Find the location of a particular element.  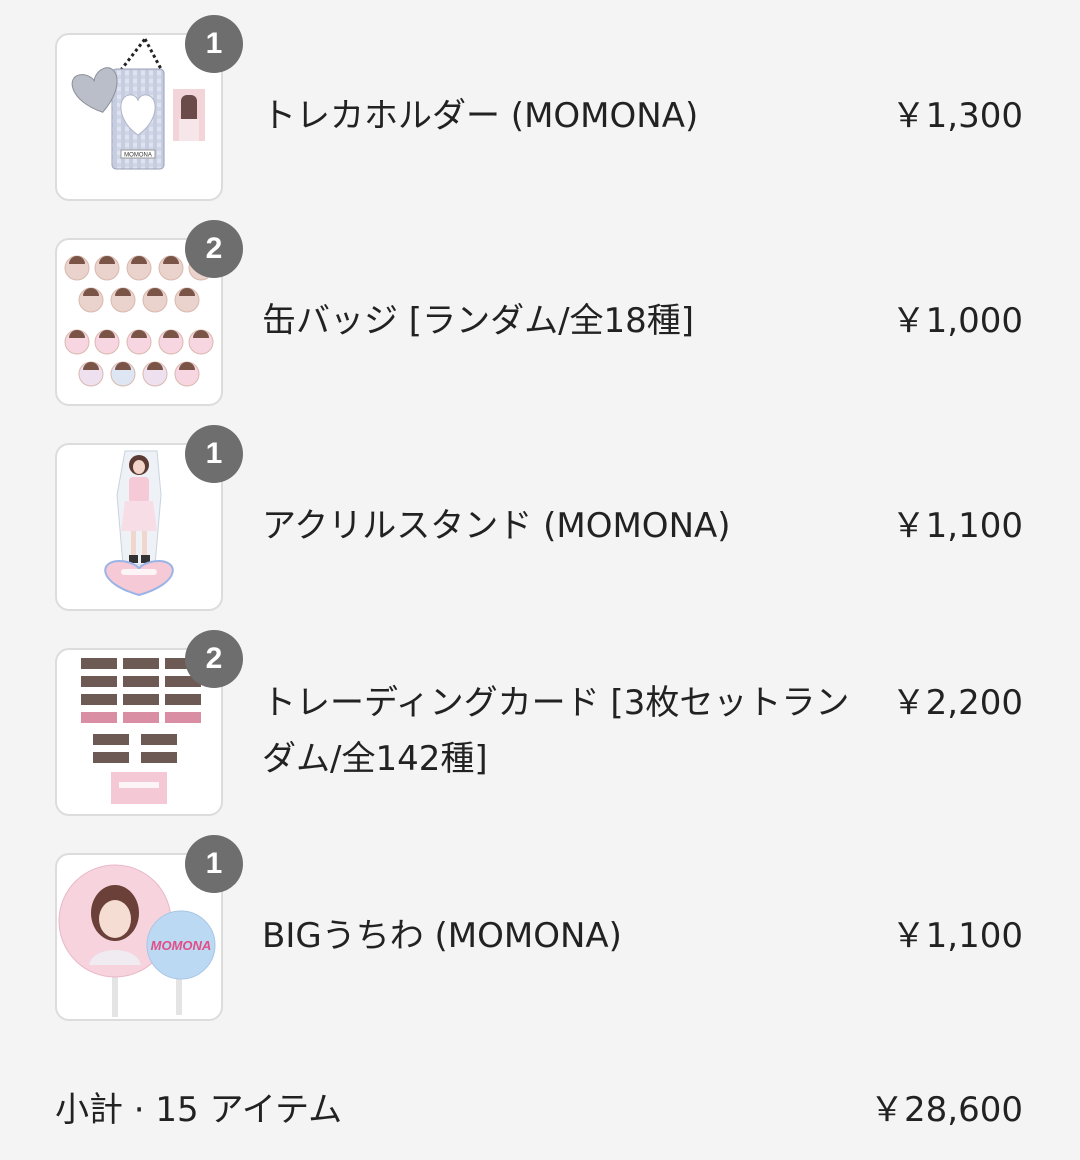

item-name: BIGうちわ (MOMONA) is located at coordinates (562, 936).